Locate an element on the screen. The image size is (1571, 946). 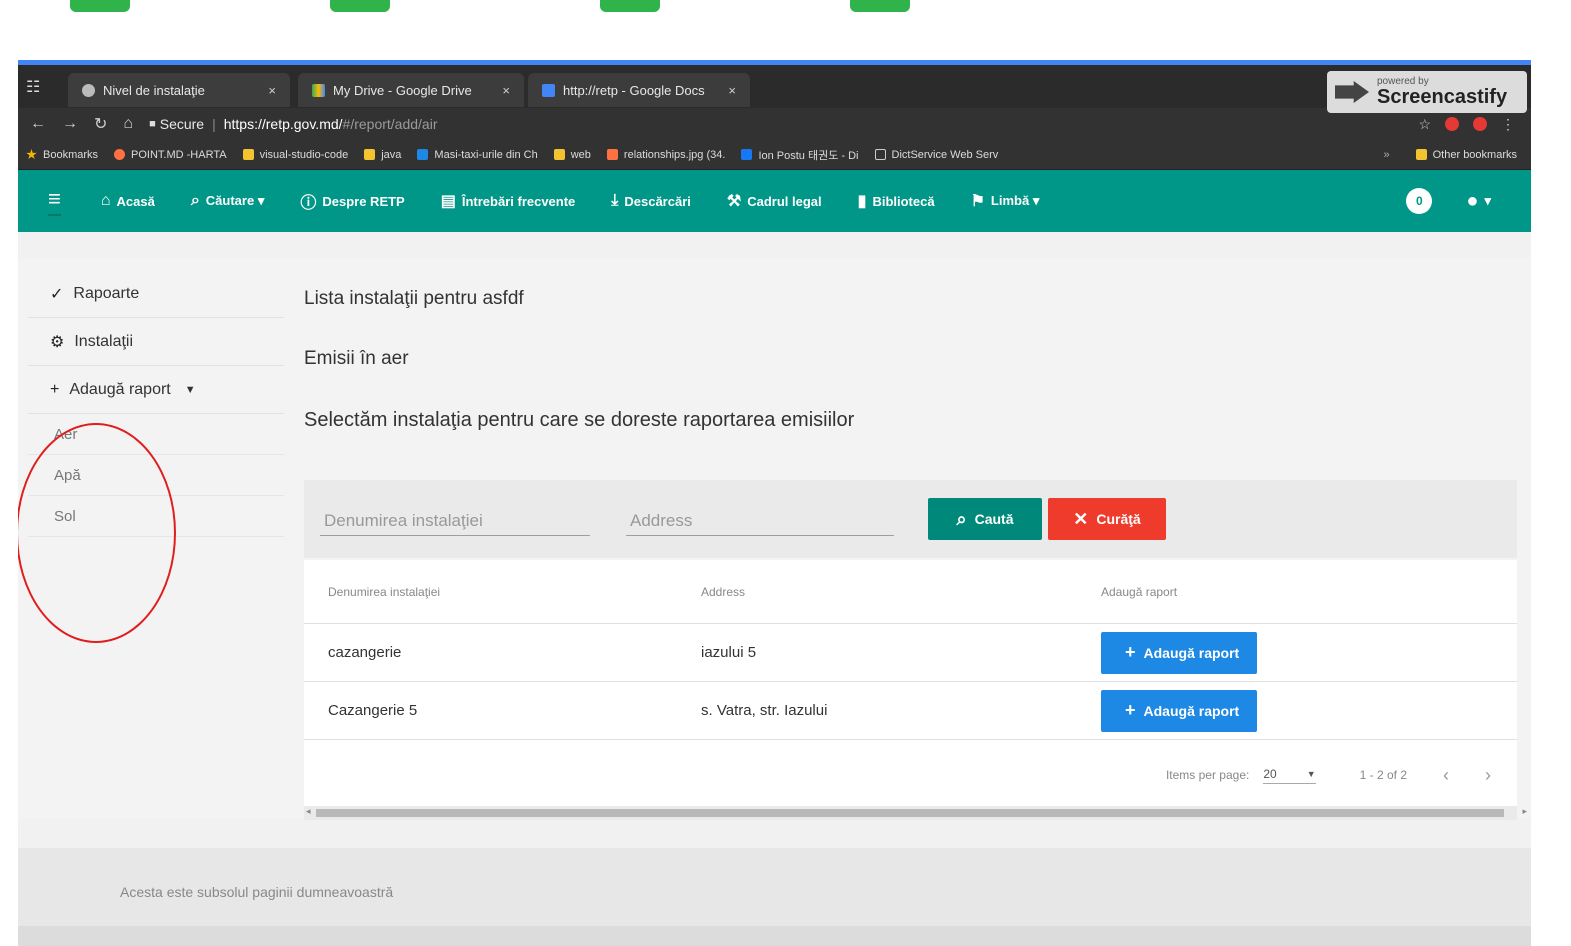
nav-intrebari: ▤ Întrebări frecvente is located at coordinates (508, 201).